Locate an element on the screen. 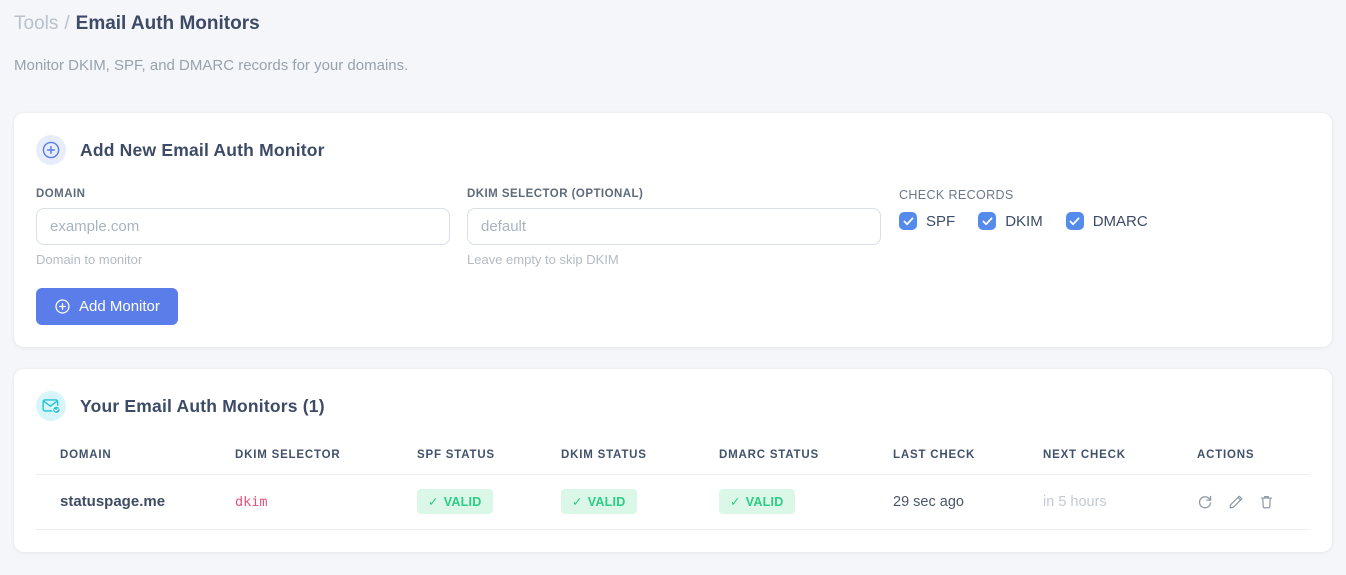 The height and width of the screenshot is (575, 1346). spf-checkbox-checked-icon is located at coordinates (908, 221).